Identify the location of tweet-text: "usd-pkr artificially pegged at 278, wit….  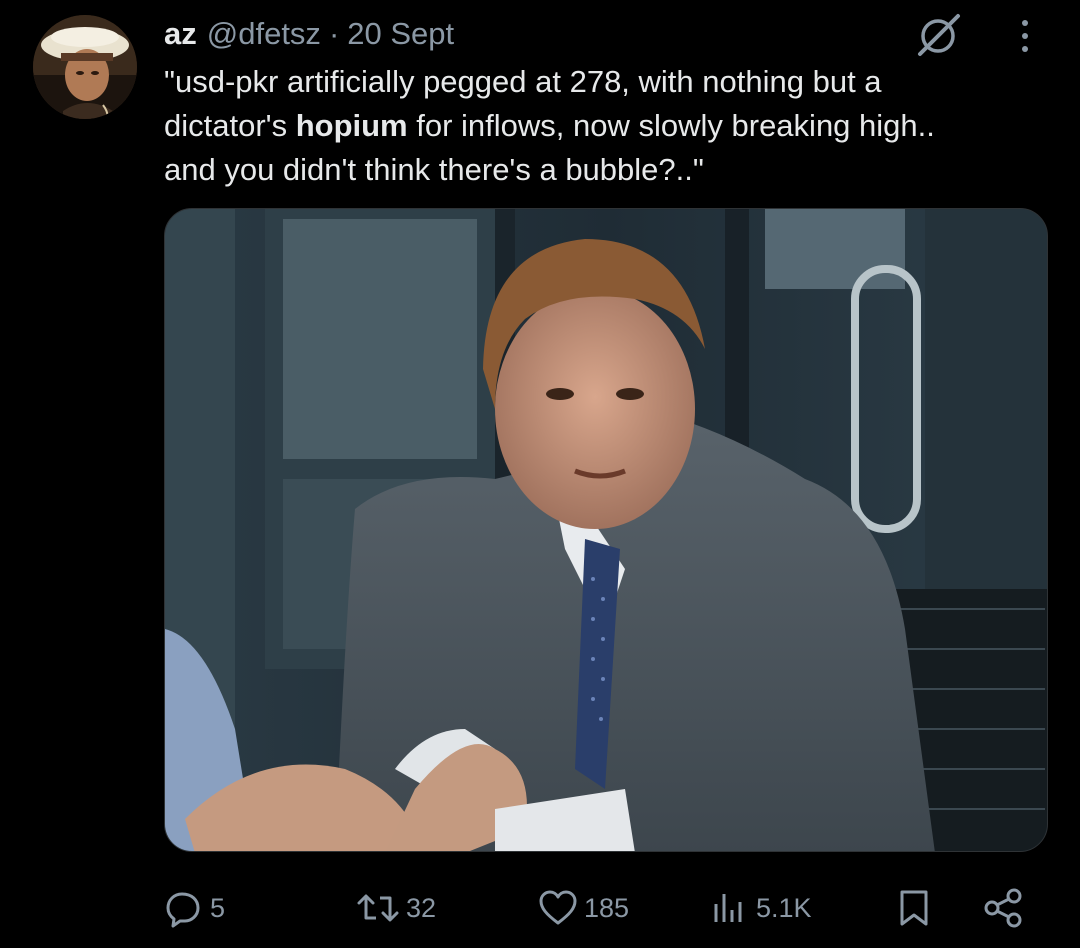
(604, 126).